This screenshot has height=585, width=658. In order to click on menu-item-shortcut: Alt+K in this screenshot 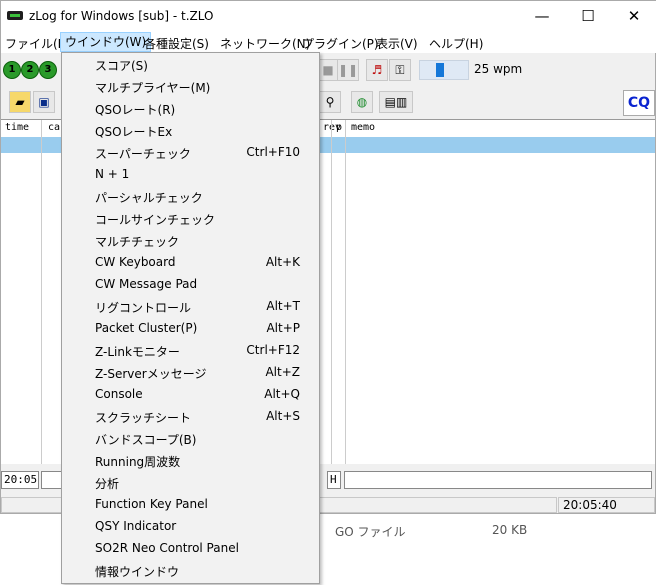, I will do `click(282, 262)`.